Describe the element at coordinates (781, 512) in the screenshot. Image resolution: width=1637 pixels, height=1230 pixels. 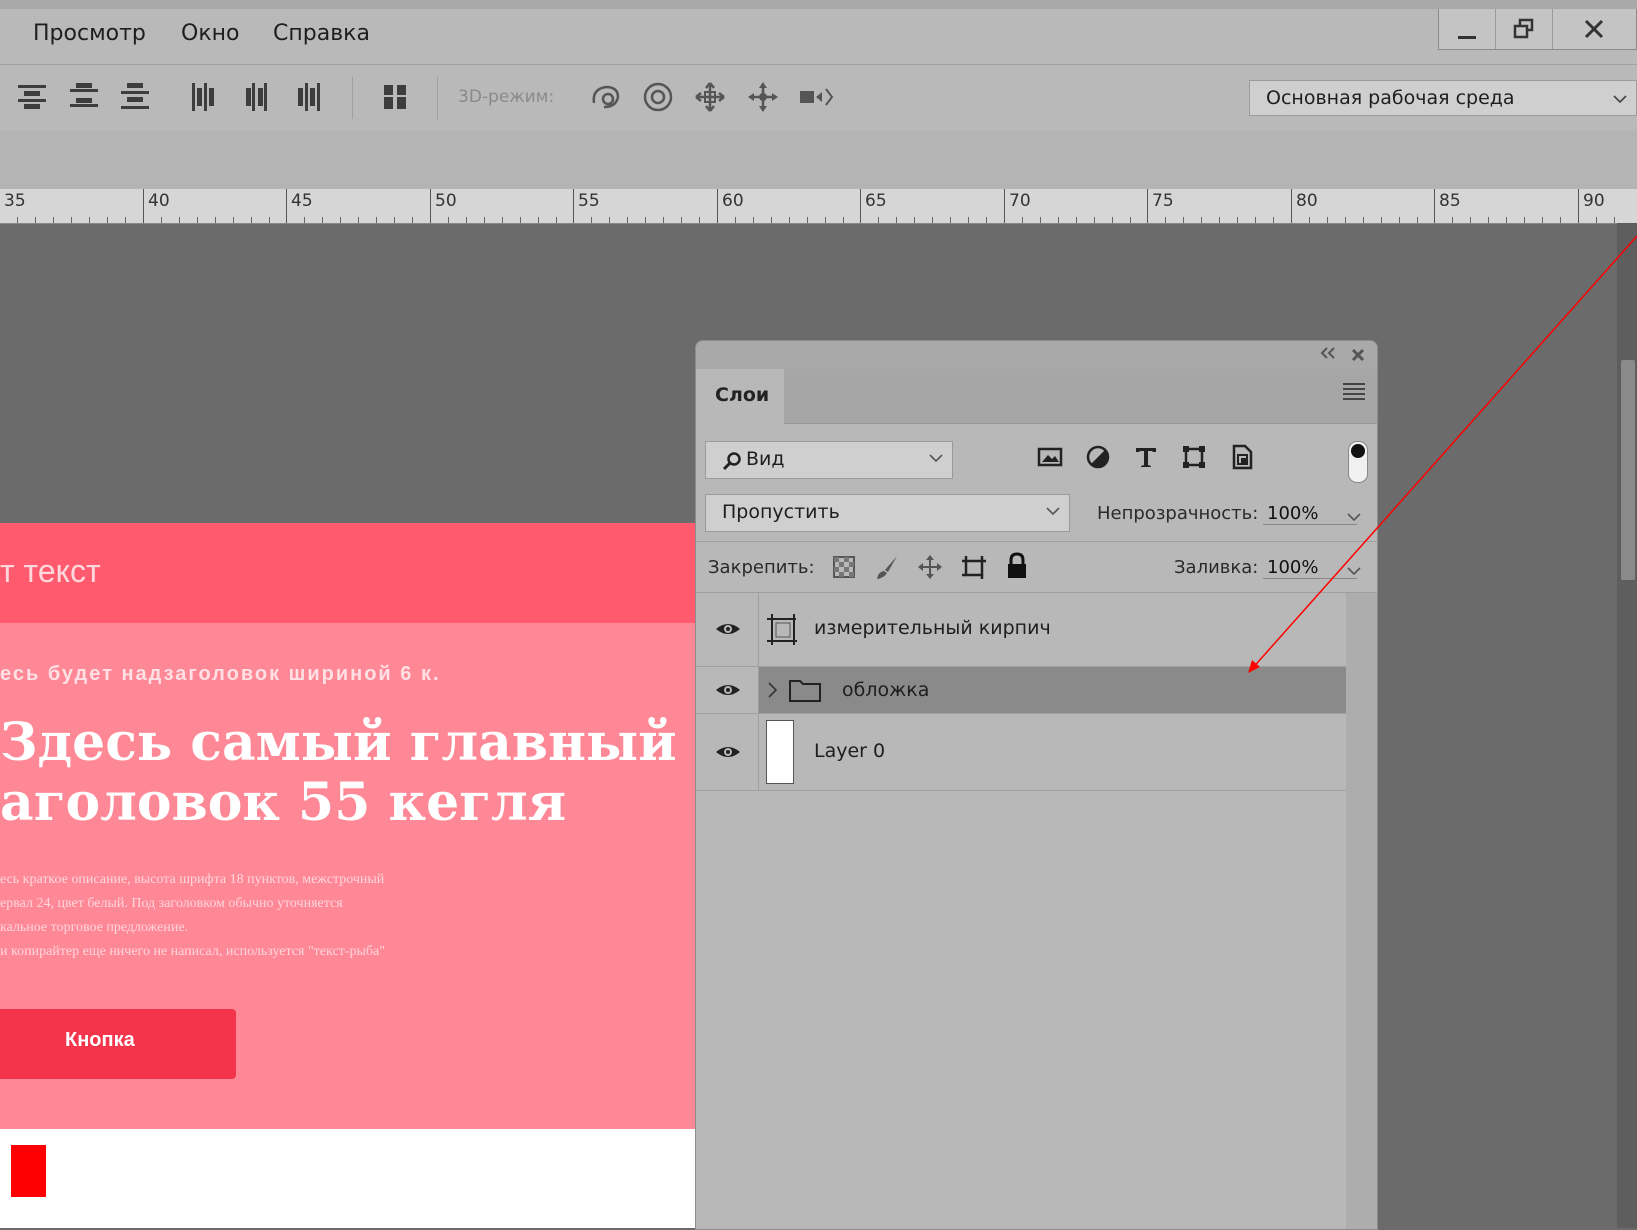
I see `blend-mode-value: Пропустить` at that location.